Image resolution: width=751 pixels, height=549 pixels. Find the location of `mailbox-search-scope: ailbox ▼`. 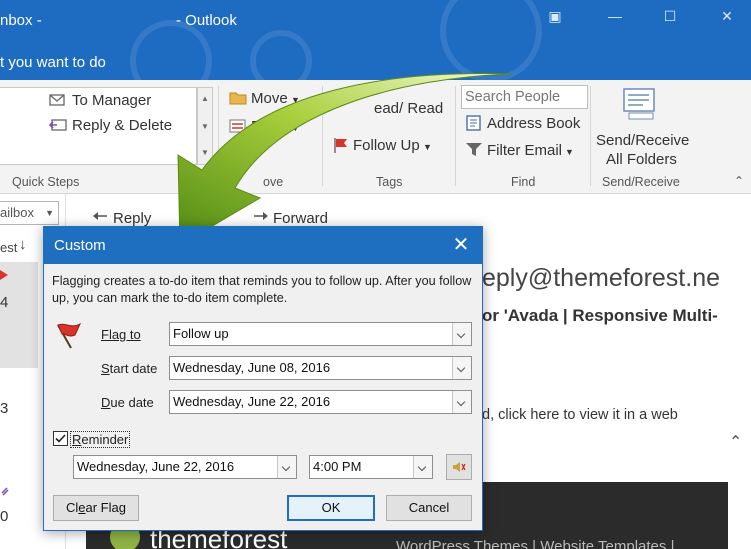

mailbox-search-scope: ailbox ▼ is located at coordinates (29, 213).